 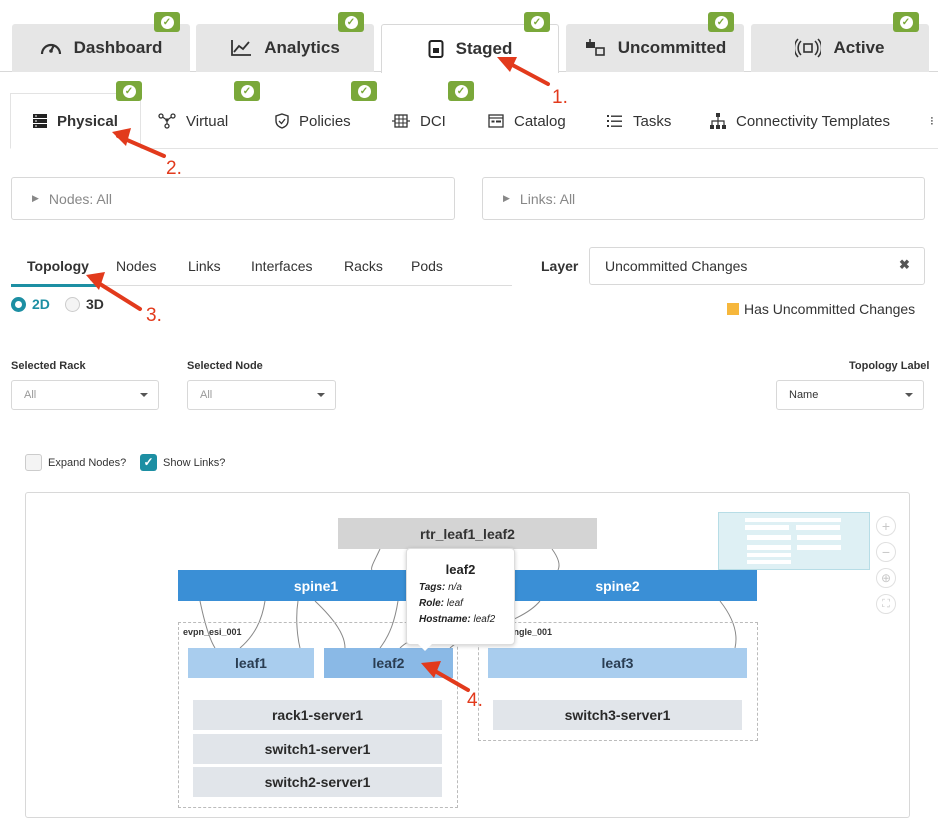 I want to click on callout-2: 2., so click(x=174, y=168).